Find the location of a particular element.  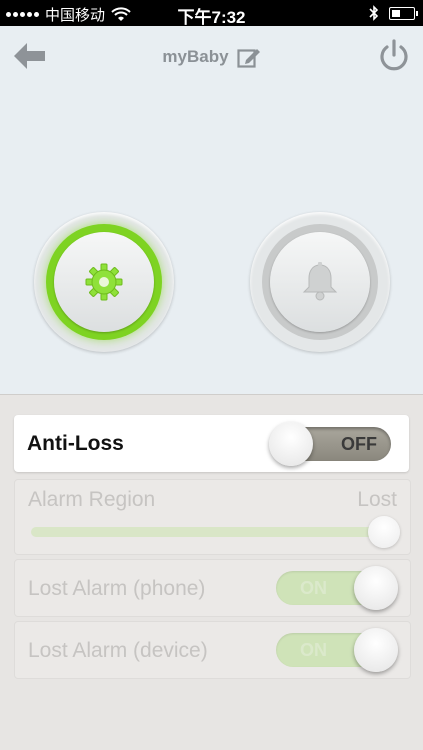

power-button is located at coordinates (394, 56).